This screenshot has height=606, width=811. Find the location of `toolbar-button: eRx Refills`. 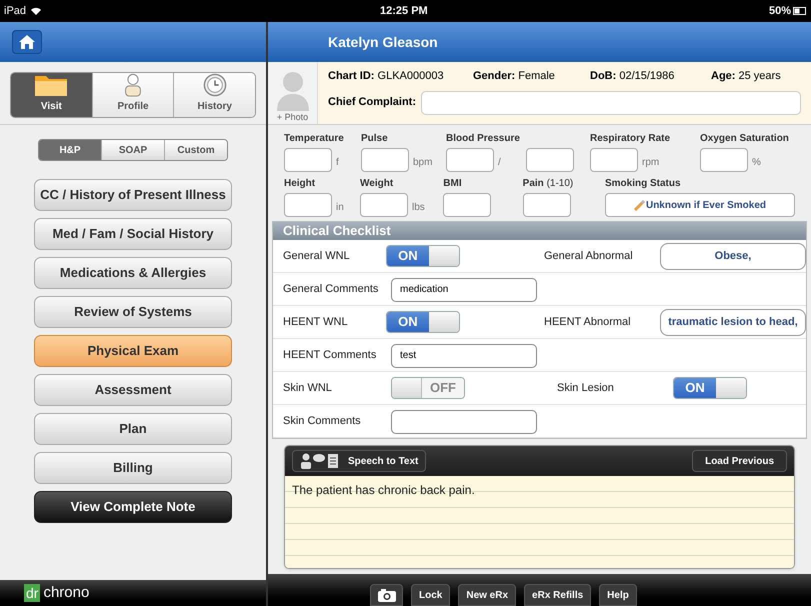

toolbar-button: eRx Refills is located at coordinates (558, 595).